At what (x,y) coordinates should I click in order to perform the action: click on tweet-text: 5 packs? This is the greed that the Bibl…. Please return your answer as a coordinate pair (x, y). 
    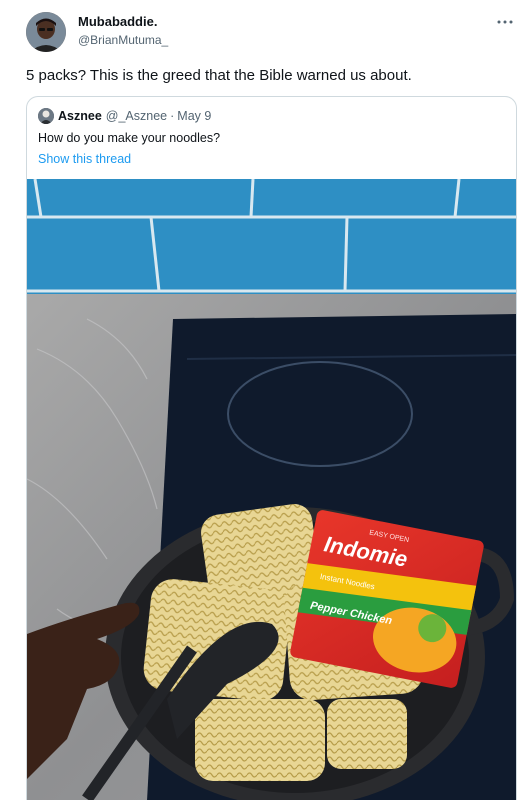
    Looking at the image, I should click on (219, 75).